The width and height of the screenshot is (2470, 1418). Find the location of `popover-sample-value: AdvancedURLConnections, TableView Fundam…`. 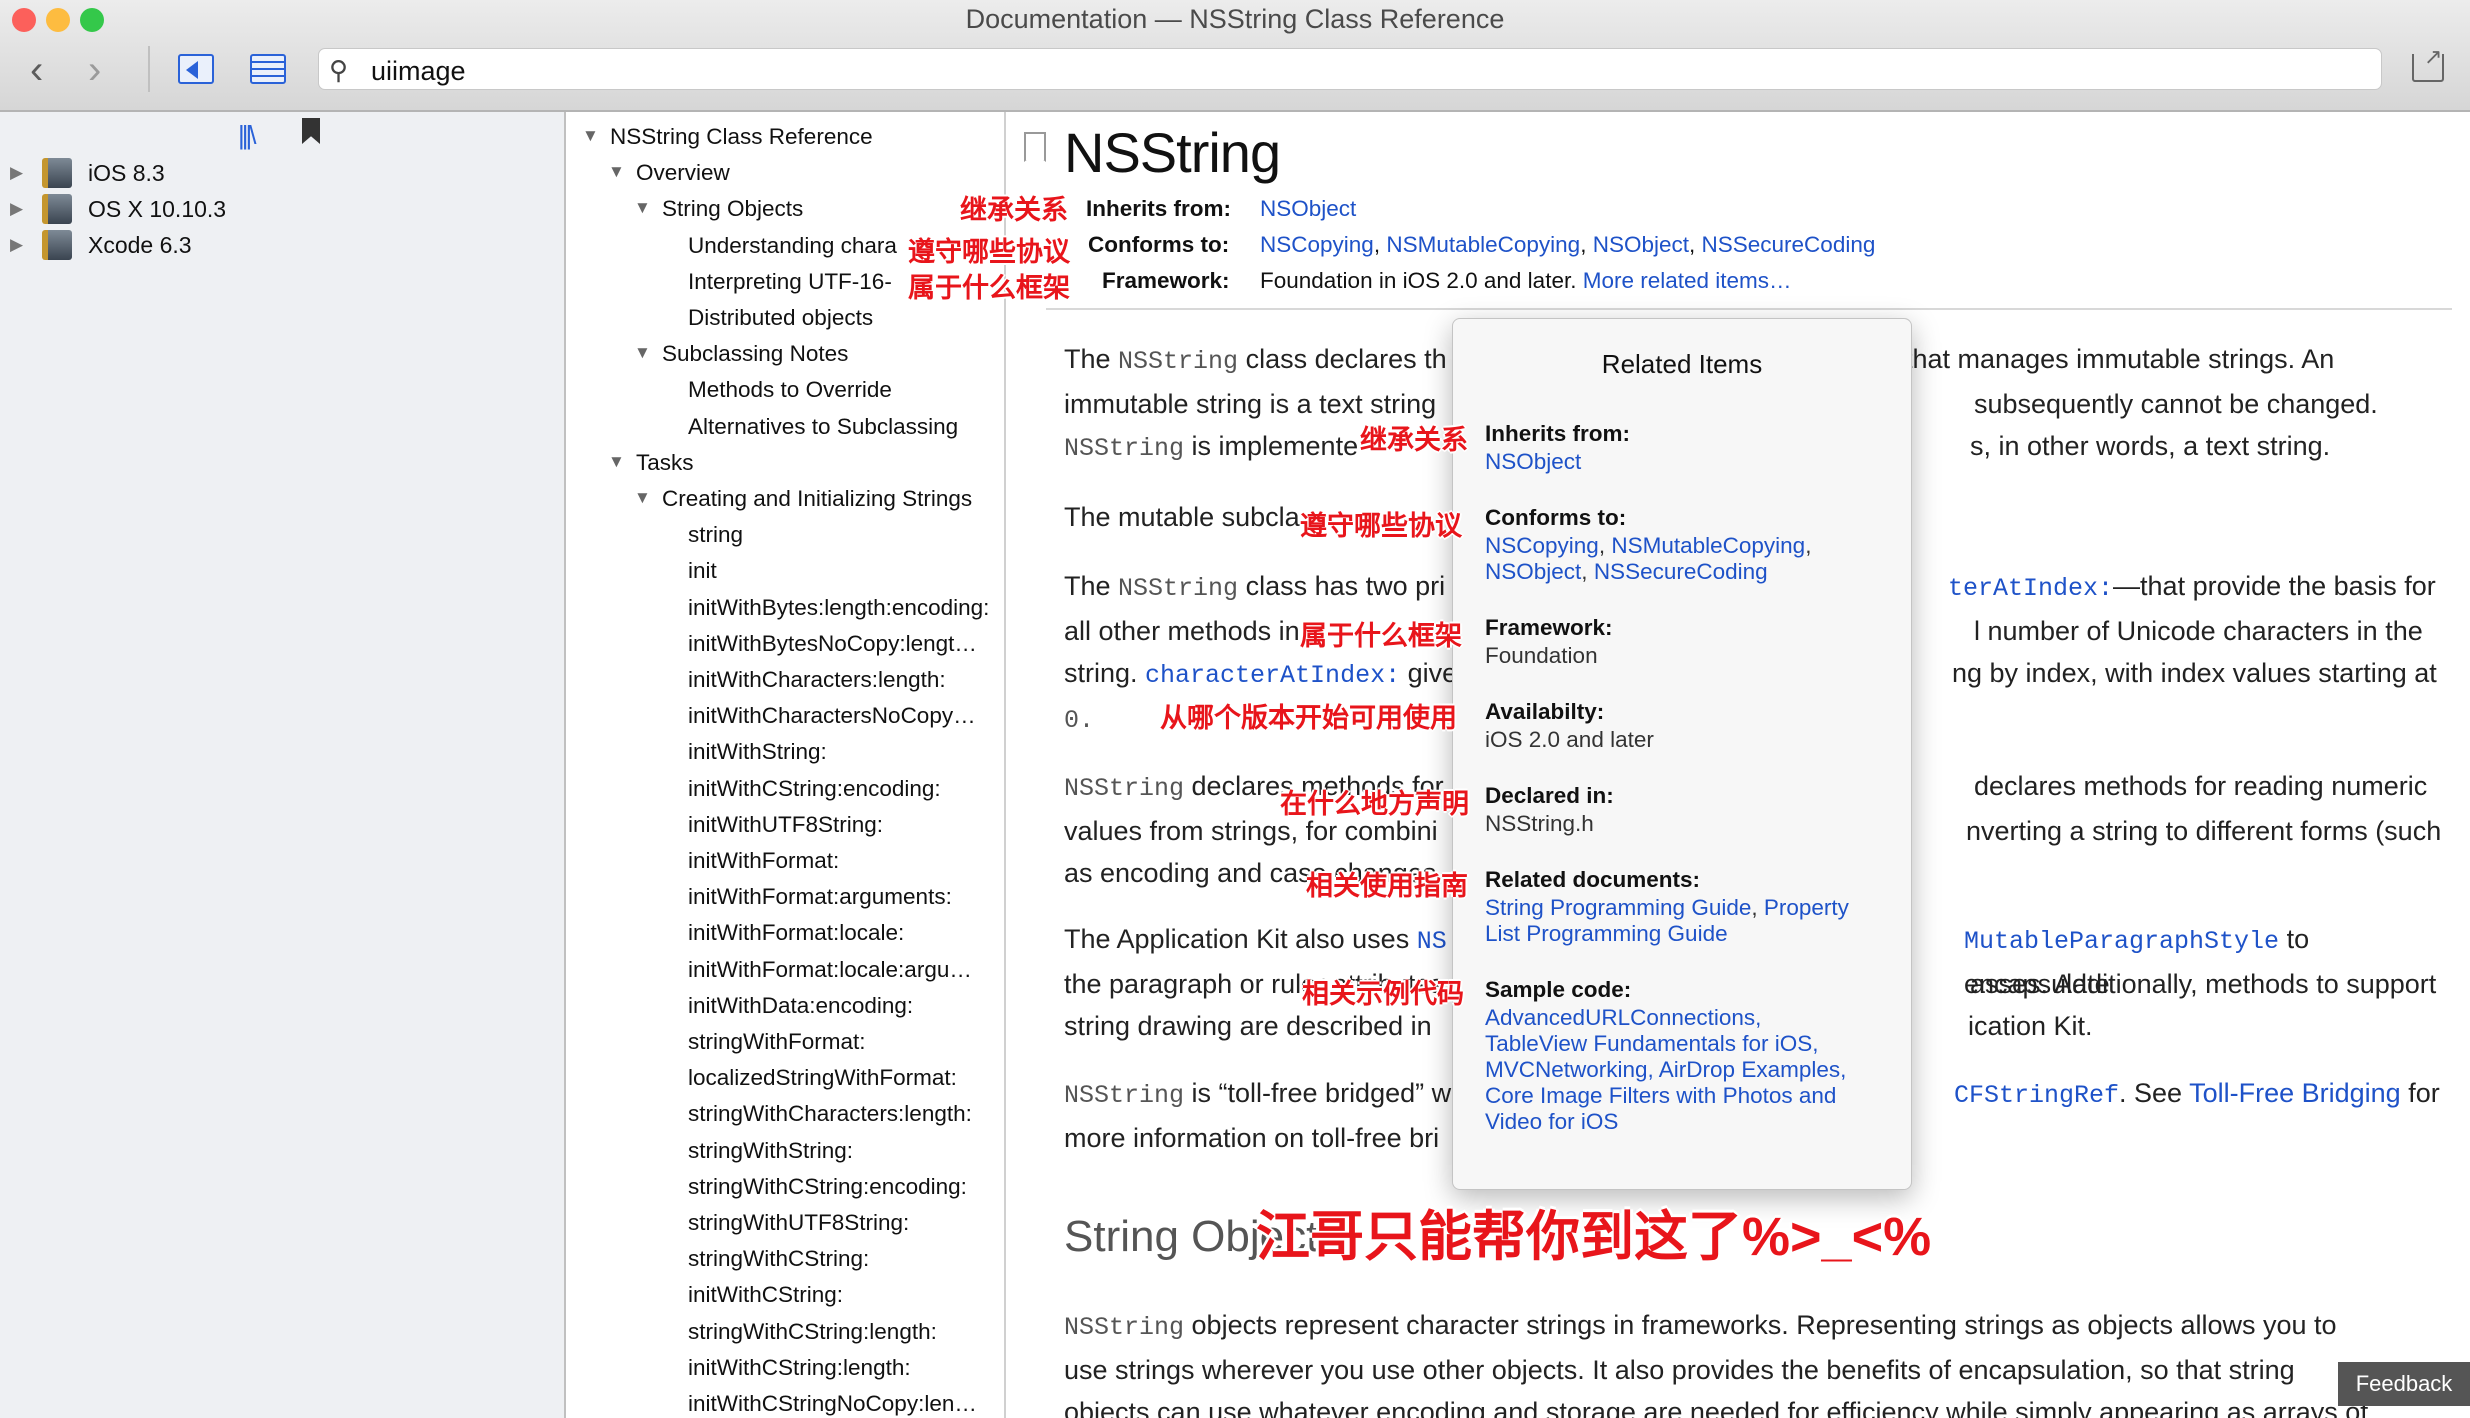

popover-sample-value: AdvancedURLConnections, TableView Fundam… is located at coordinates (1685, 1070).